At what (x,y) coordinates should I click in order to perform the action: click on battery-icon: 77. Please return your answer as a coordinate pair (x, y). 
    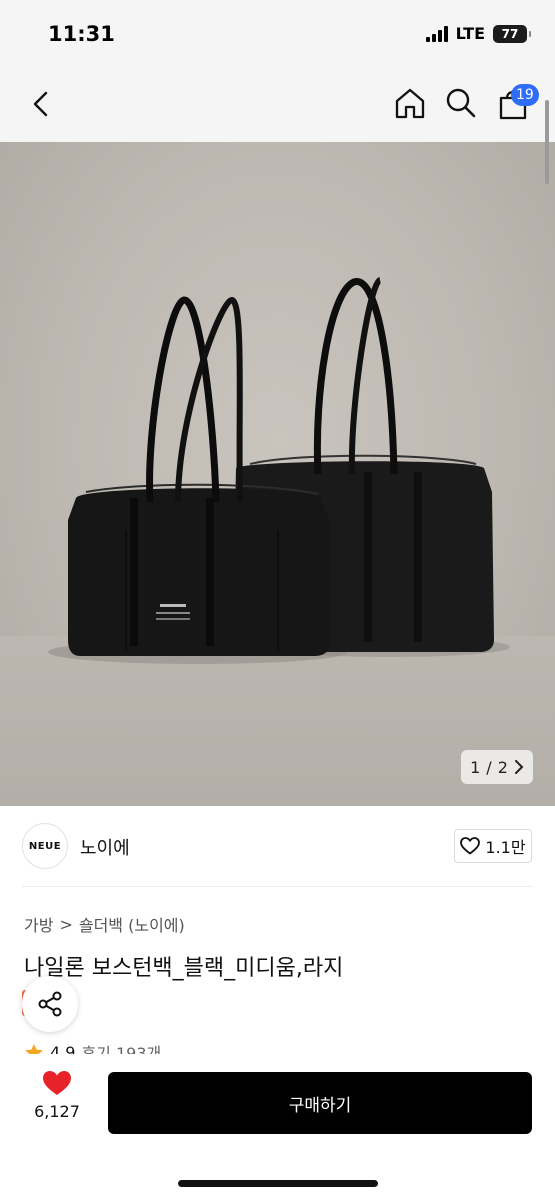
    Looking at the image, I should click on (512, 33).